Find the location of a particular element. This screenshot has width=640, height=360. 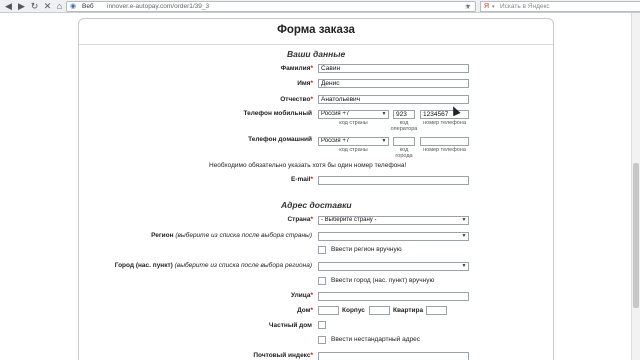

url-text: innover.e-autopay.com/order1/39_3 is located at coordinates (158, 7).